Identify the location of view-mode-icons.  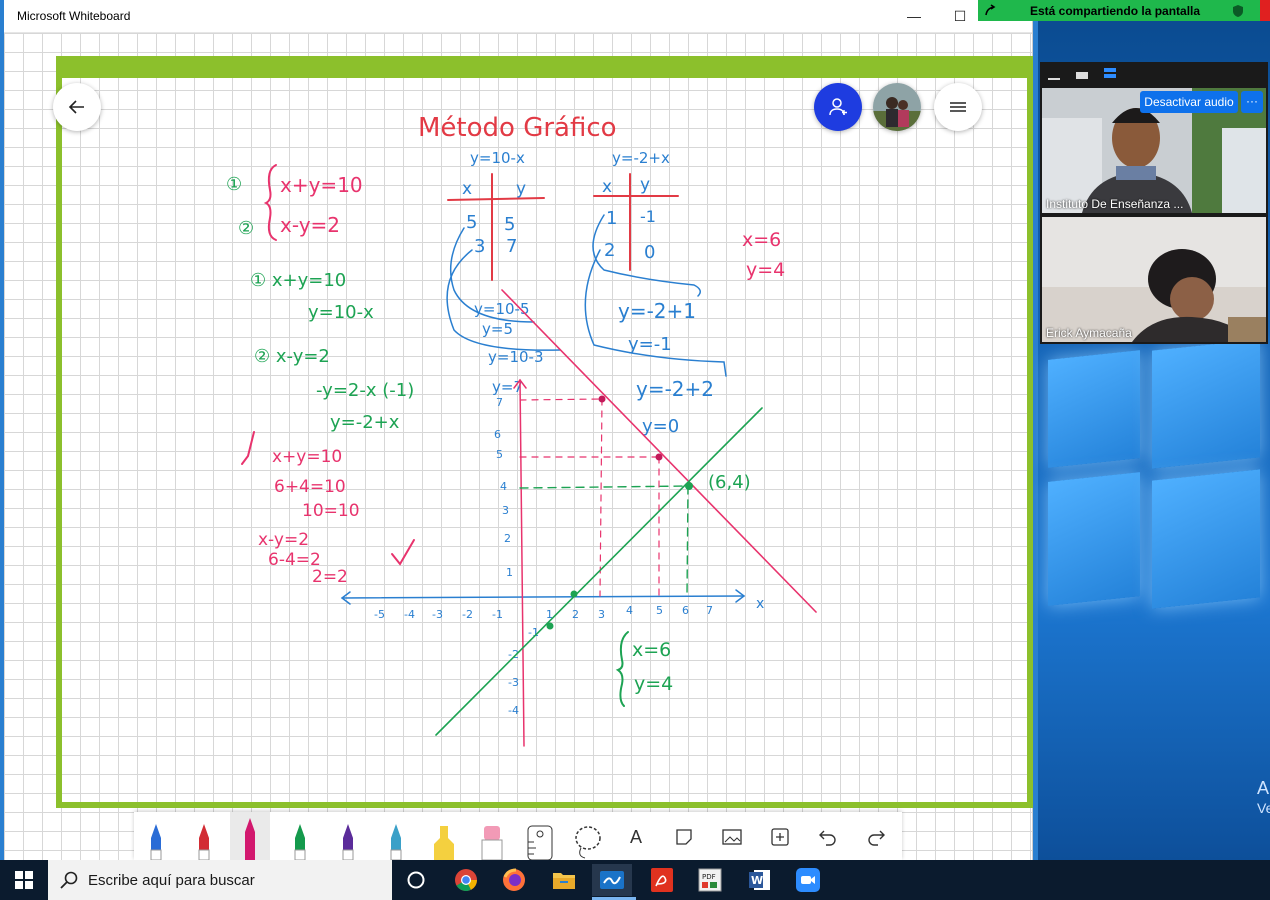
(1086, 75).